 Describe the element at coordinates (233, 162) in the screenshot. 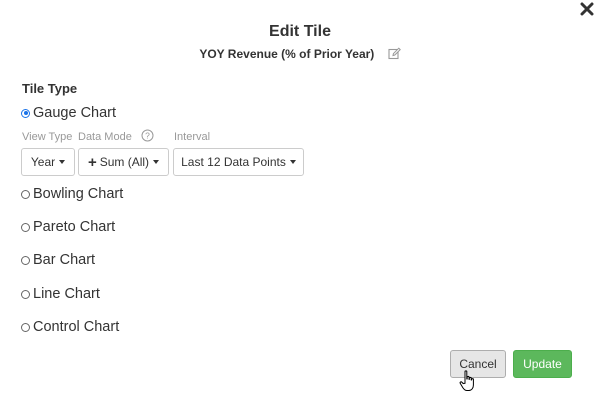

I see `interval-value: Last 12 Data Points` at that location.